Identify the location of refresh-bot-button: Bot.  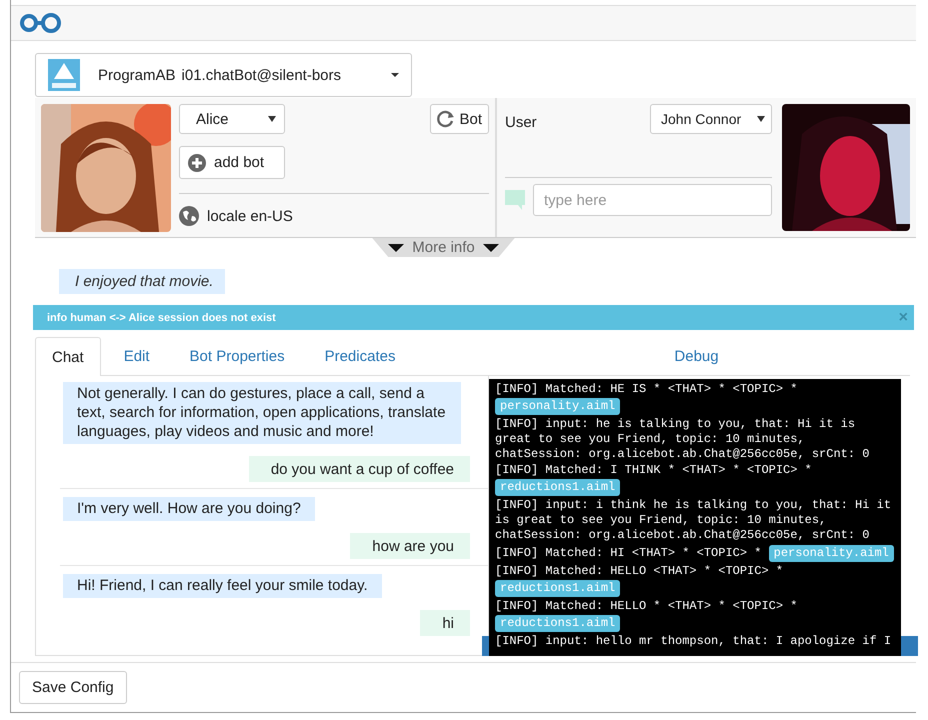
(459, 119).